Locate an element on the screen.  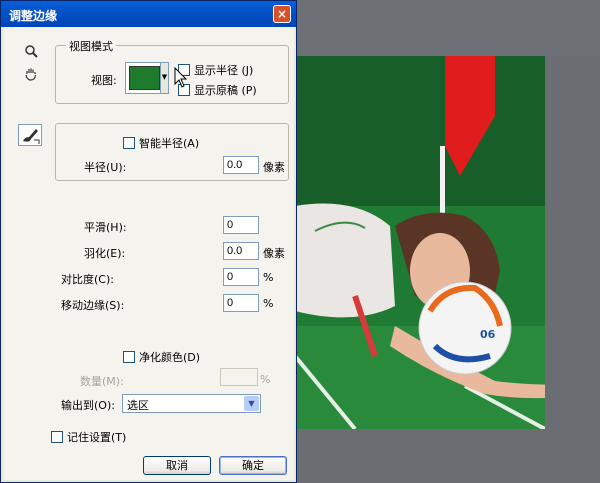
canvas-bottom-margin is located at coordinates (447, 456).